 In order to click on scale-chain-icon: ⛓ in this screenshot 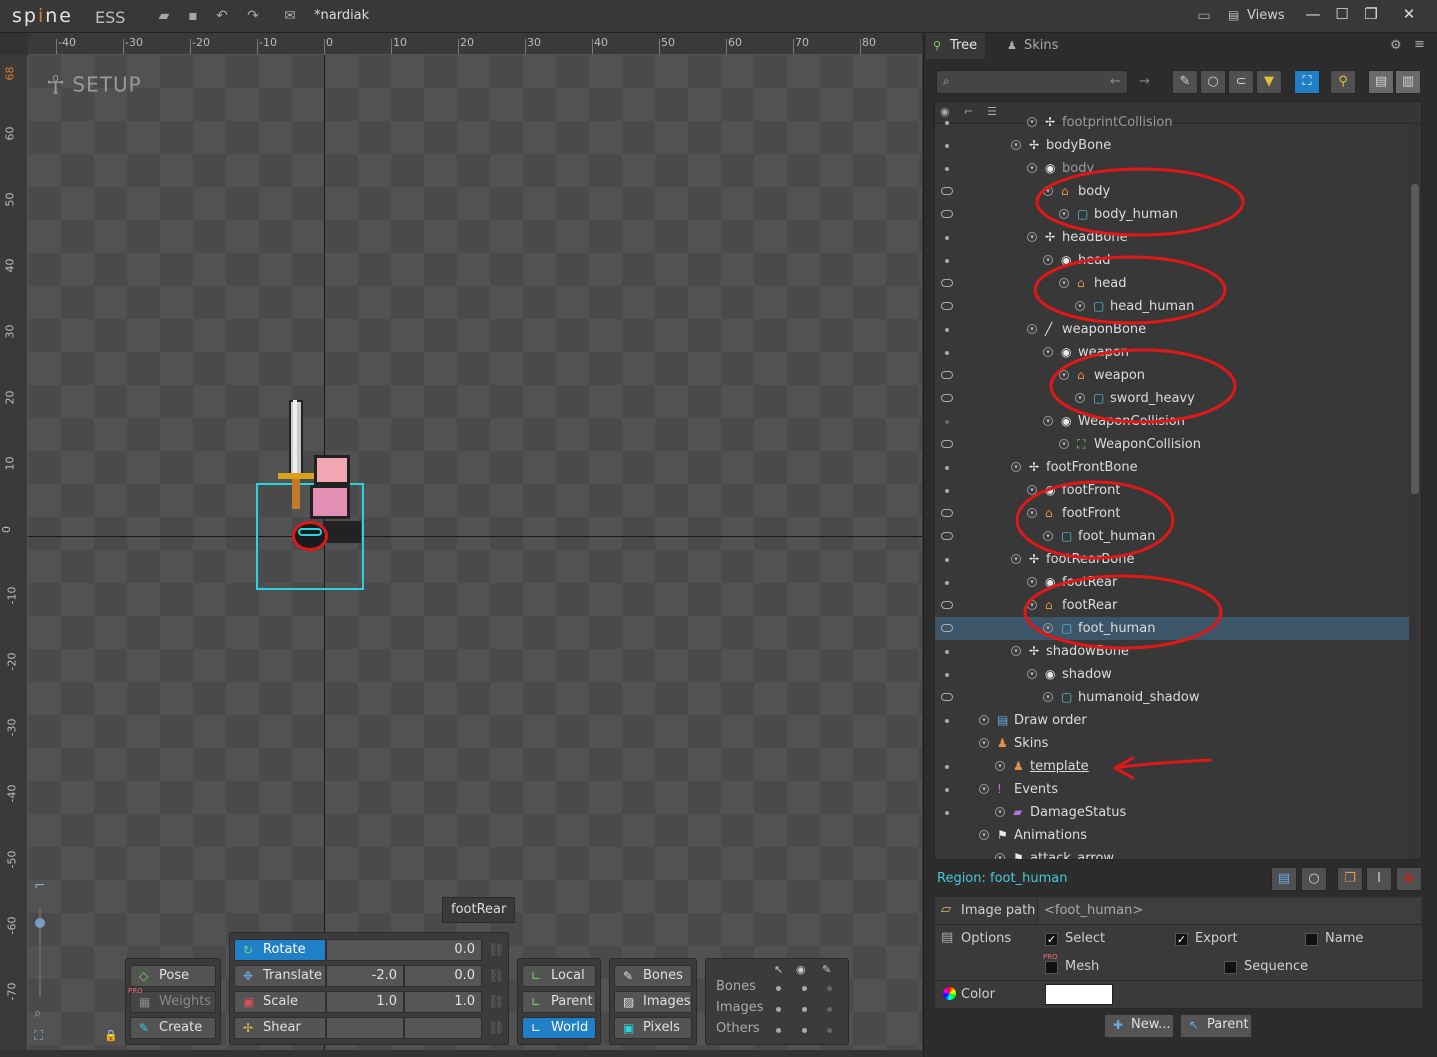, I will do `click(496, 1002)`.